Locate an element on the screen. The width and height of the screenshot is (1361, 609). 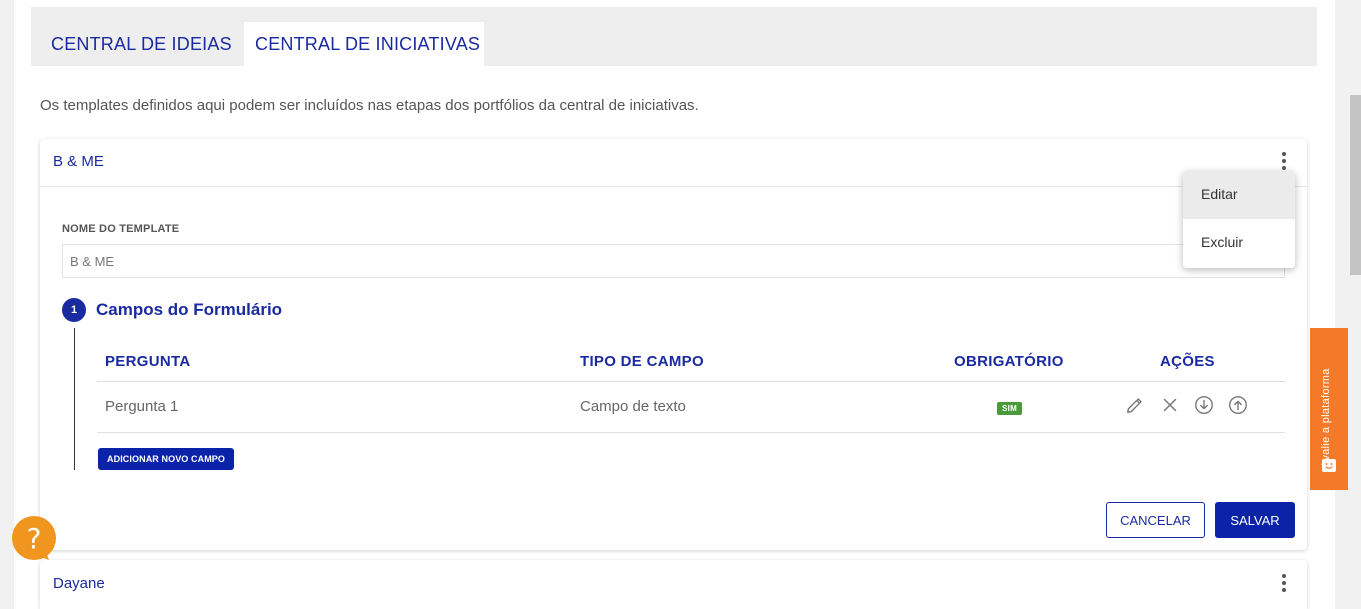
step-connector-line is located at coordinates (74, 399).